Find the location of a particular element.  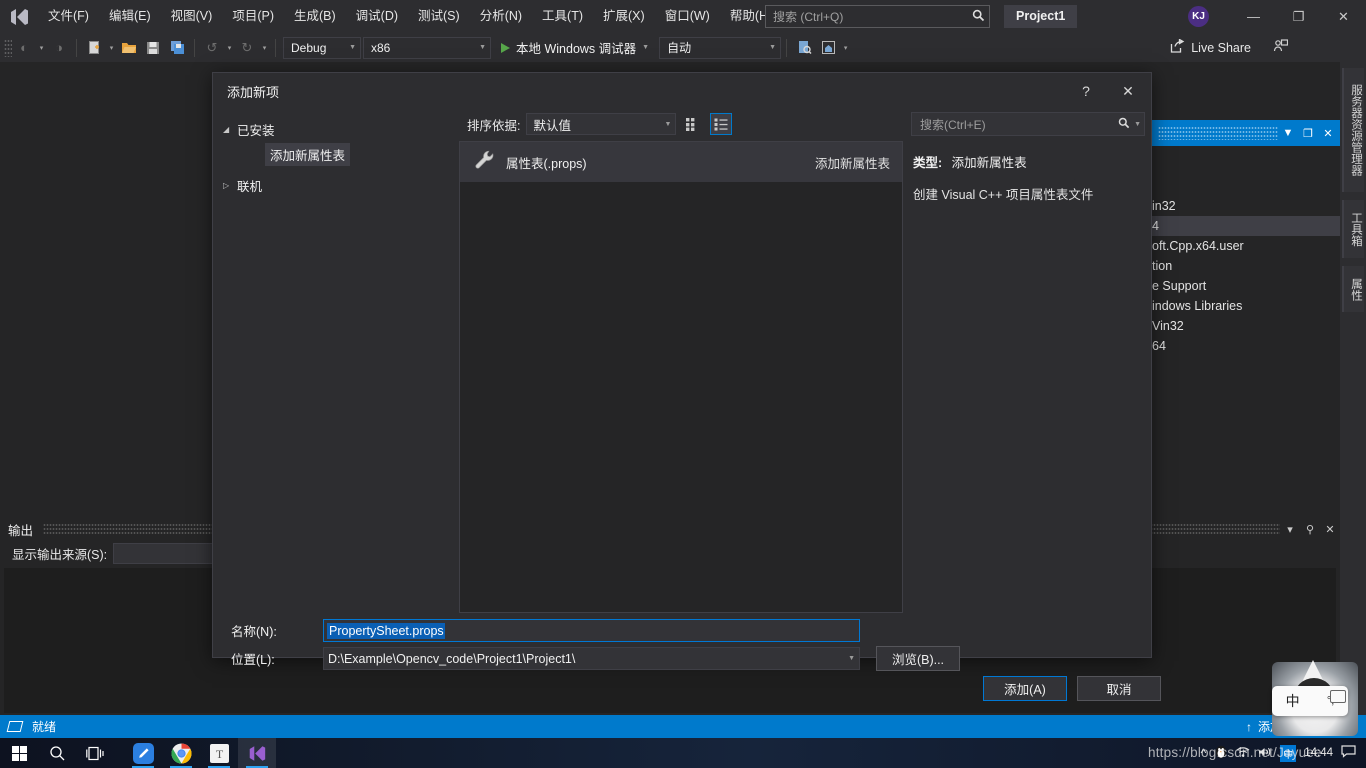

redo-icon: ↻ is located at coordinates (247, 48).